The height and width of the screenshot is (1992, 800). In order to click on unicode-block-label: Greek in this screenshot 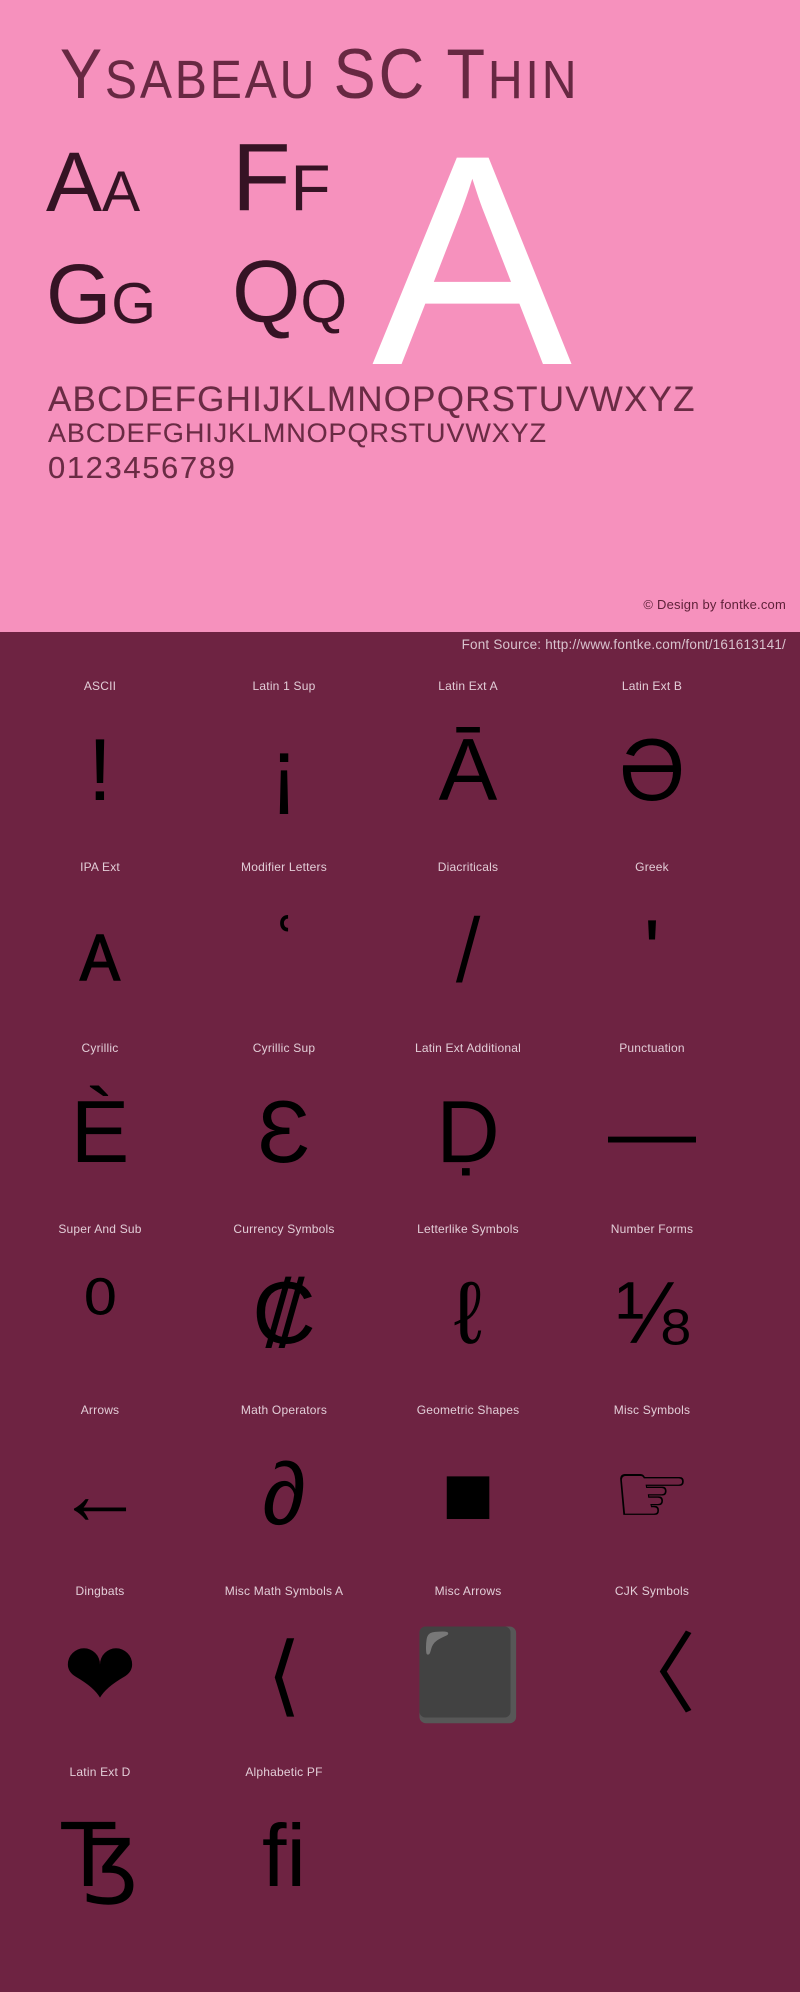, I will do `click(652, 867)`.